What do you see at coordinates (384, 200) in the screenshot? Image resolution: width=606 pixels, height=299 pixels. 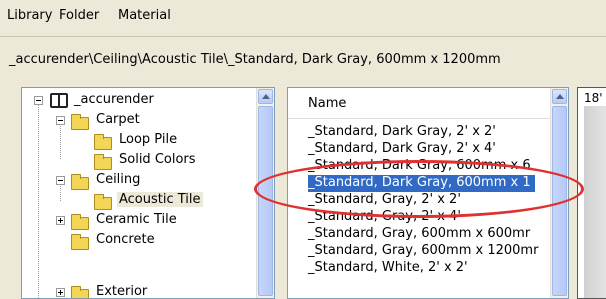 I see `list-item: _Standard, Gray, 2' x 2'` at bounding box center [384, 200].